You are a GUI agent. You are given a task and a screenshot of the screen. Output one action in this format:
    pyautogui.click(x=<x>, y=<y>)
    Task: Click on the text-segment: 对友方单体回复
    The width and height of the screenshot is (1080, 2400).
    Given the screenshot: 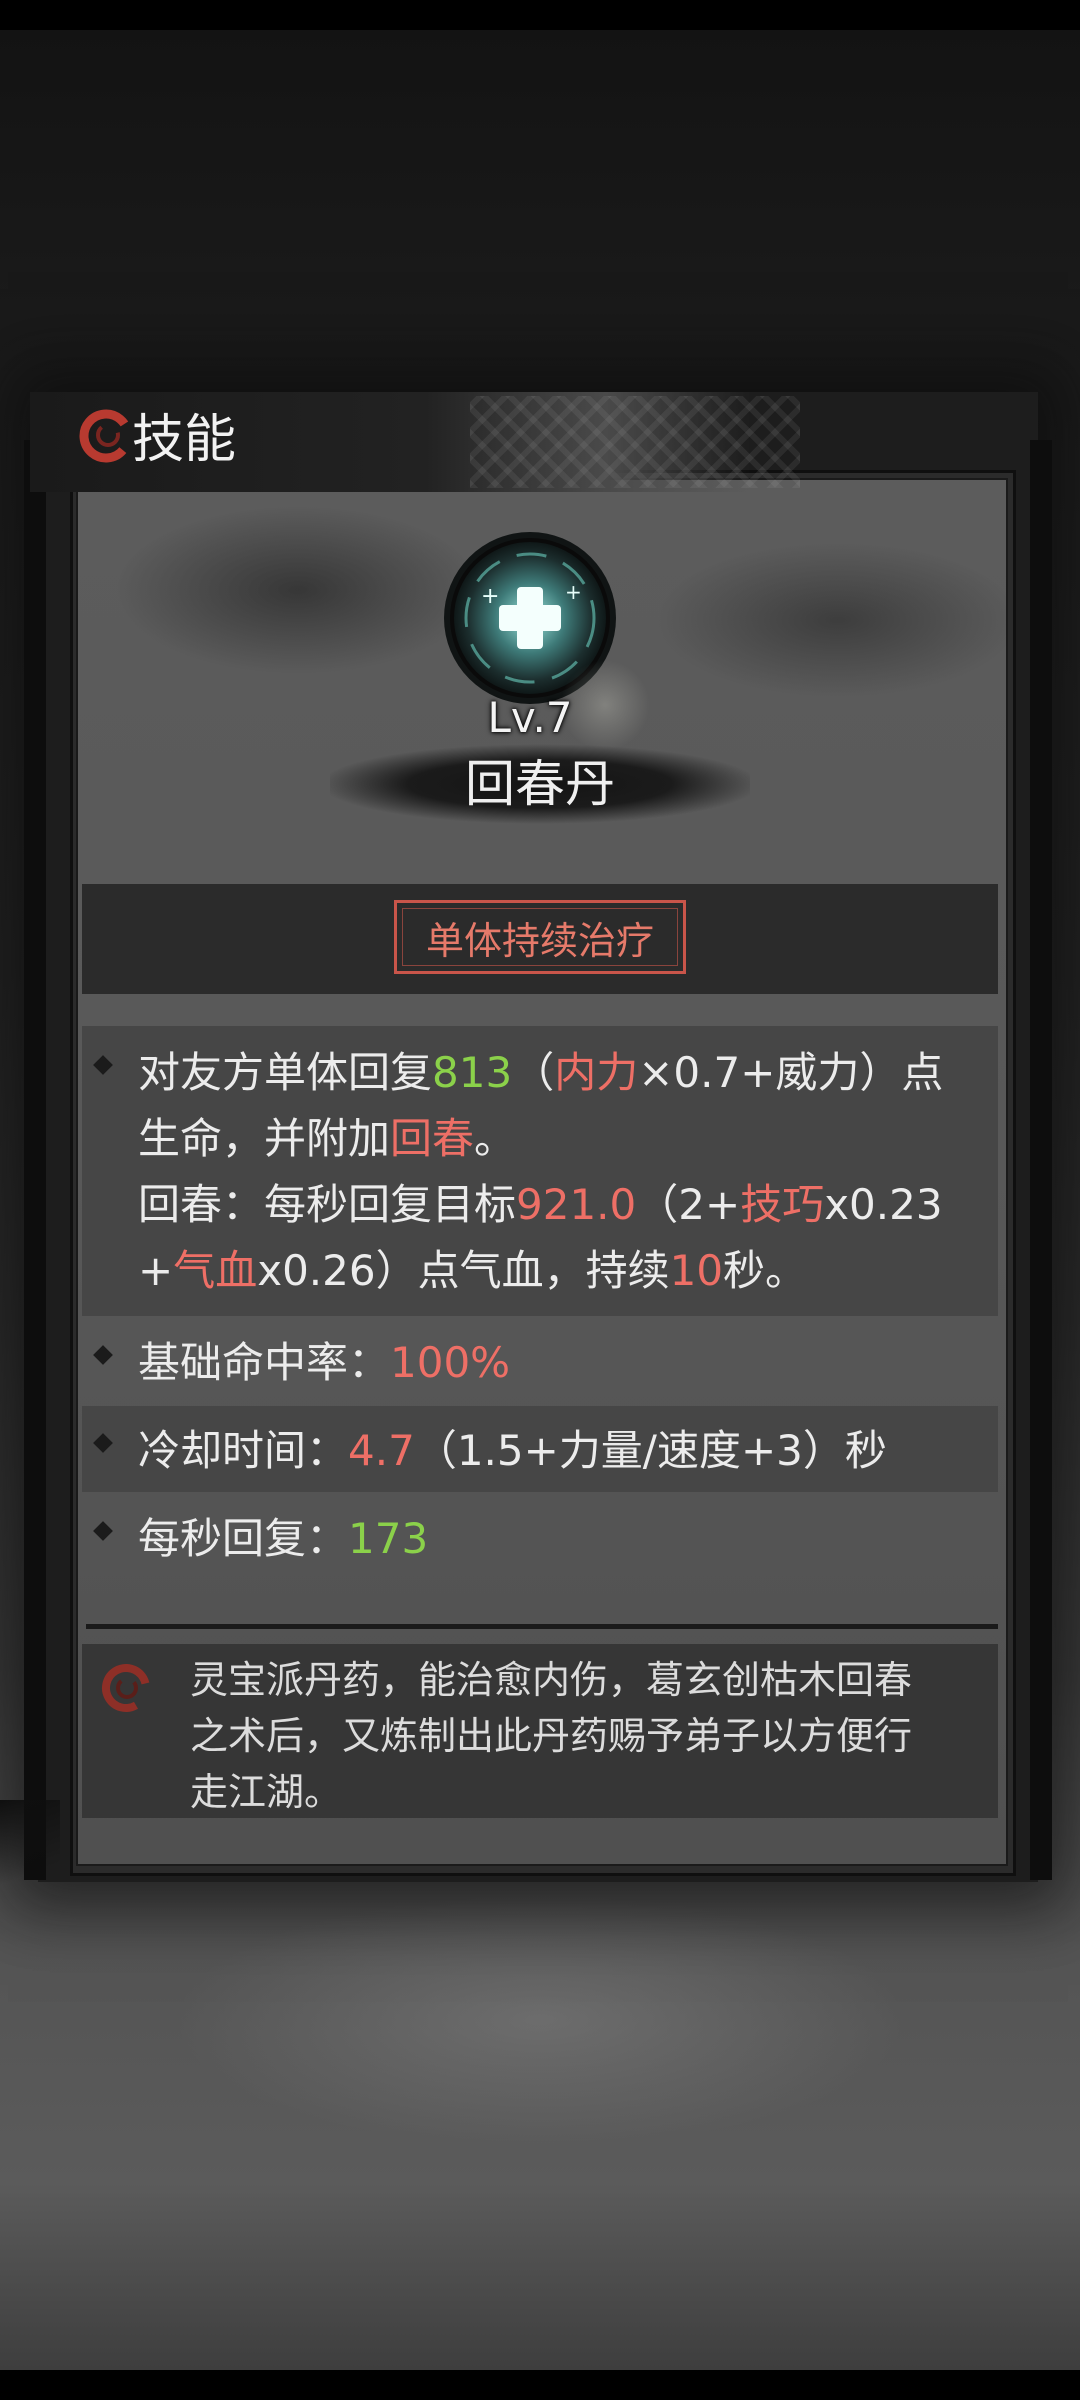 What is the action you would take?
    pyautogui.click(x=285, y=1072)
    